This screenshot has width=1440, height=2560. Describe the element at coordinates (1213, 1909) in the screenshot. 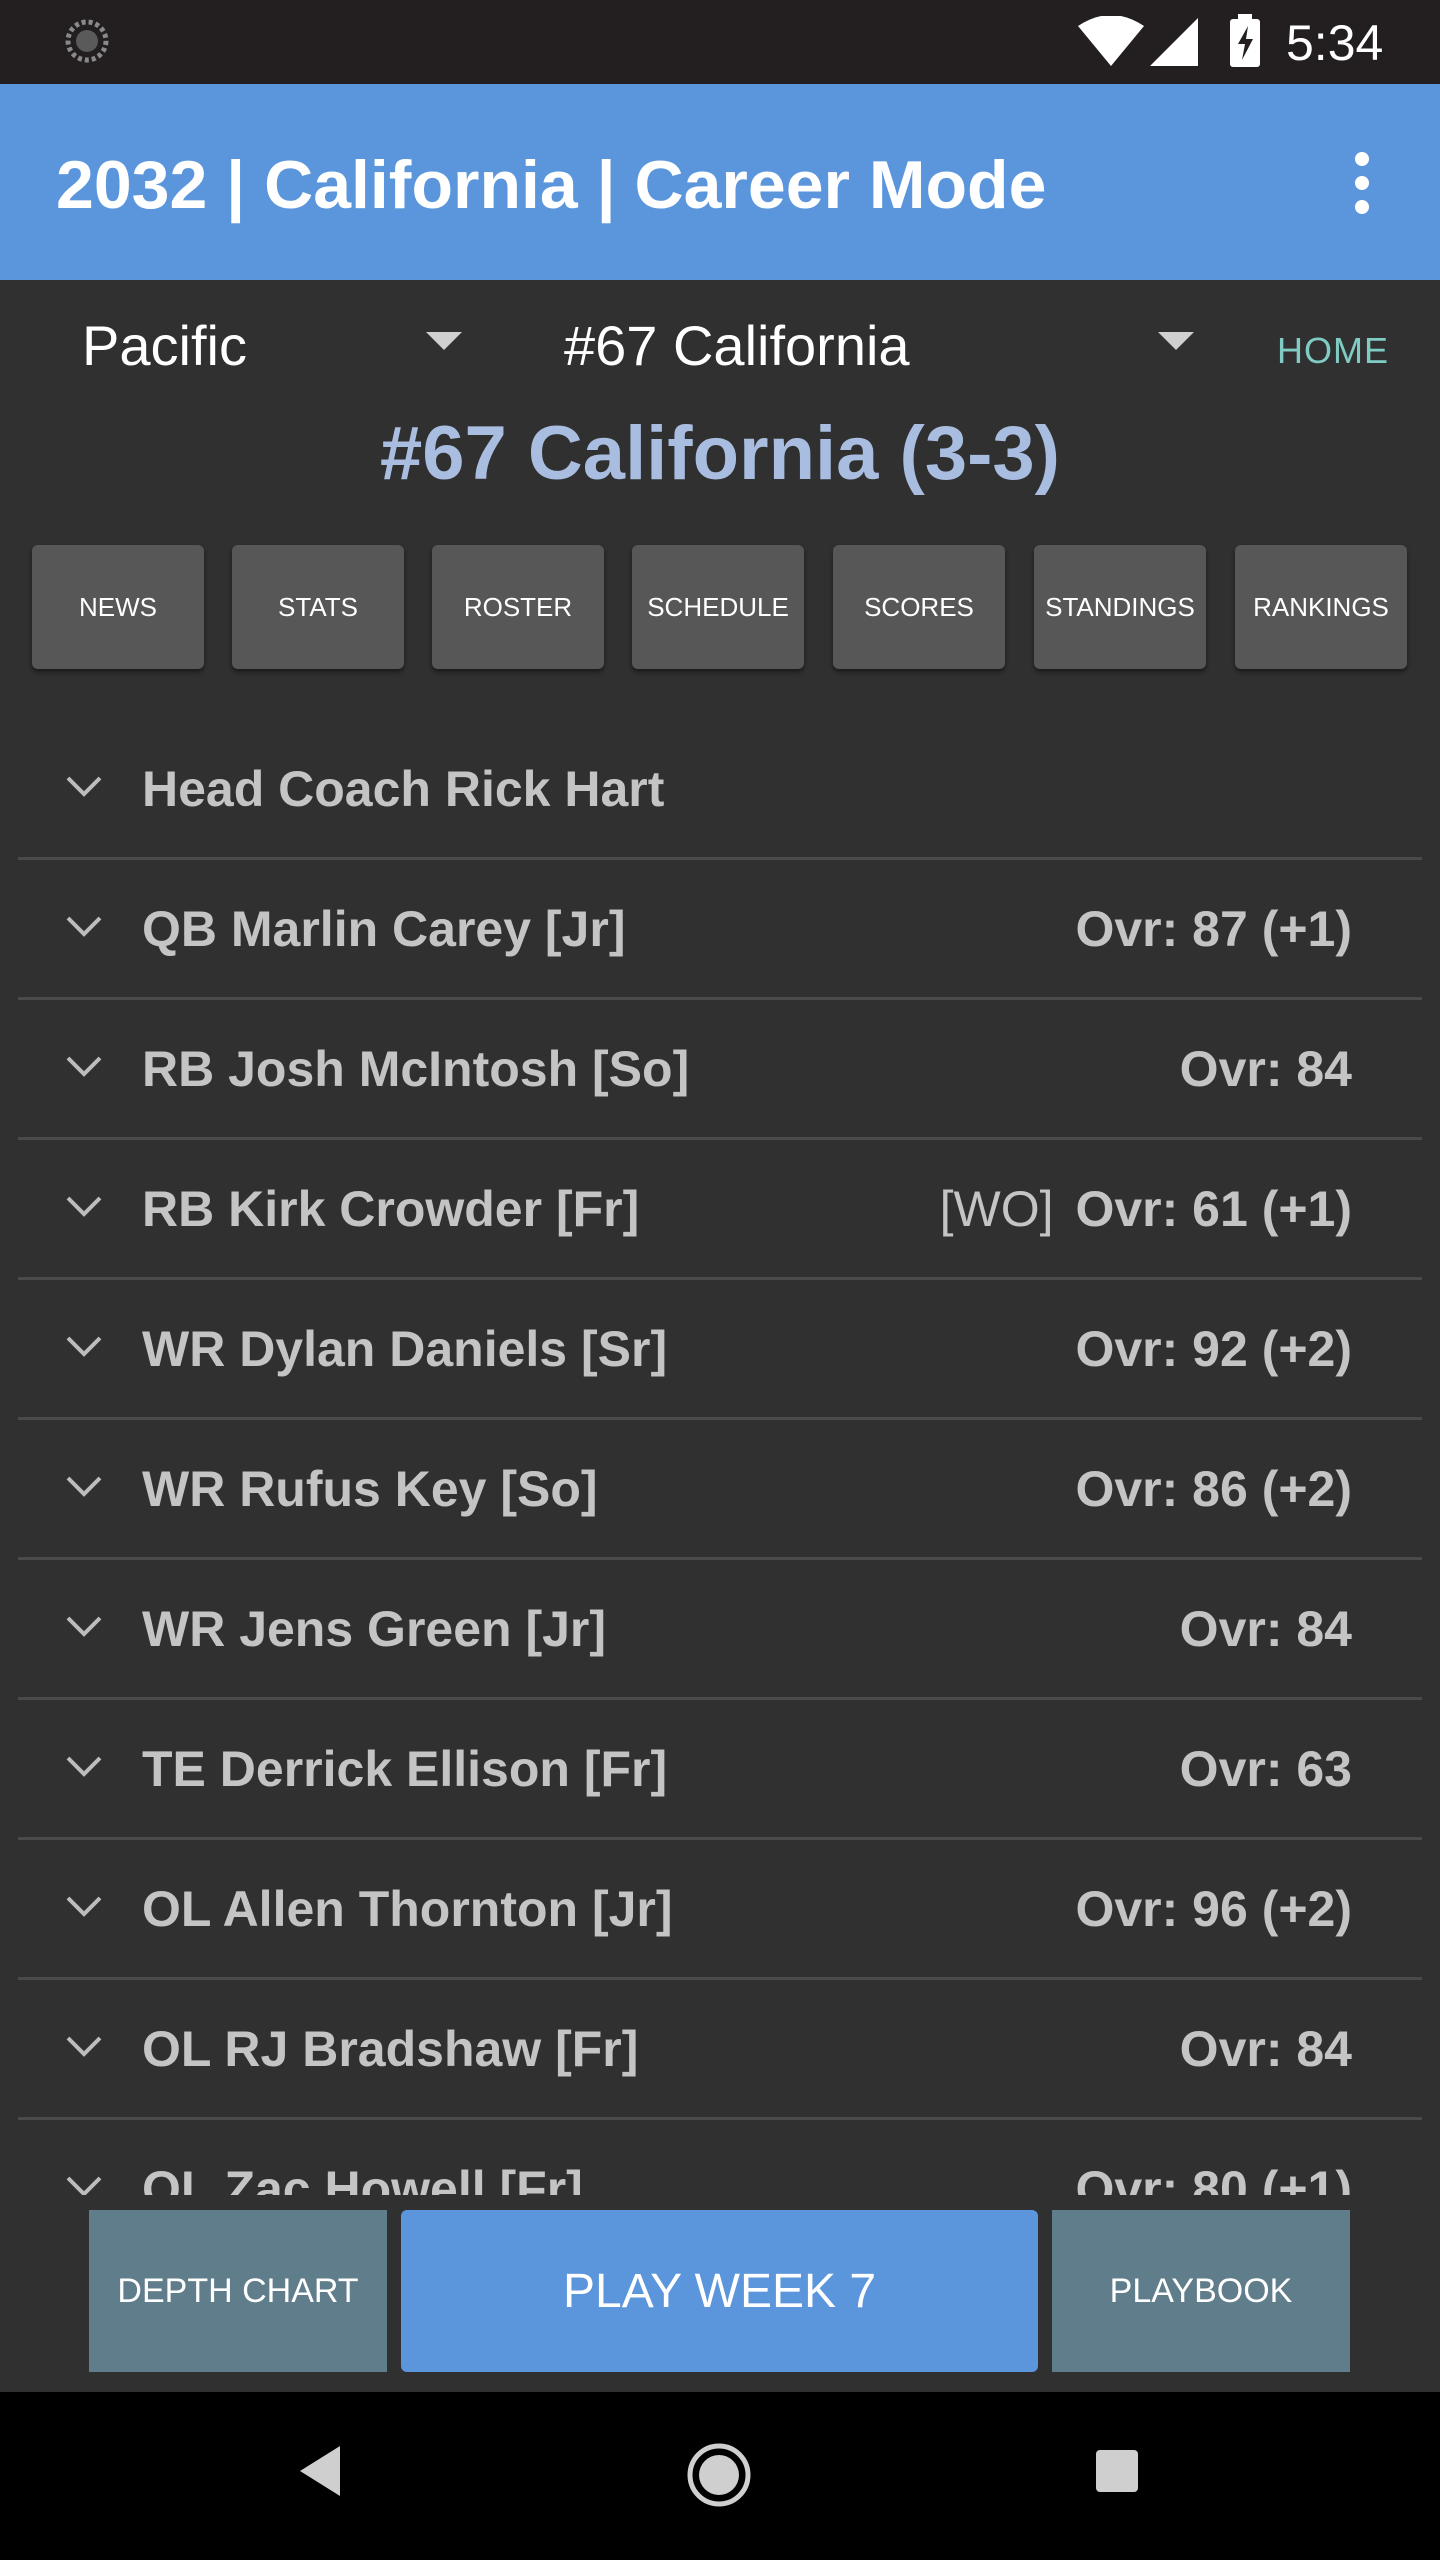

I see `player-ovr: Ovr: 96 (+2)` at that location.